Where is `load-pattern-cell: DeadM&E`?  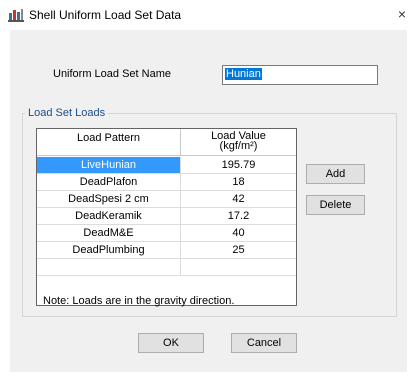 load-pattern-cell: DeadM&E is located at coordinates (109, 233).